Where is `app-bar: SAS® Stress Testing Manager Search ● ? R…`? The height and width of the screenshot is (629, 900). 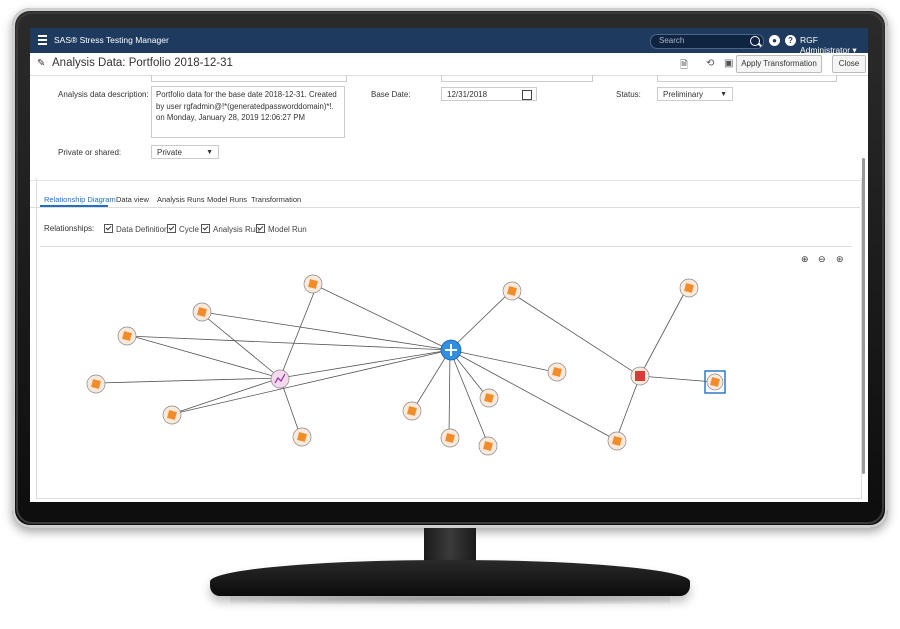
app-bar: SAS® Stress Testing Manager Search ● ? R… is located at coordinates (449, 41).